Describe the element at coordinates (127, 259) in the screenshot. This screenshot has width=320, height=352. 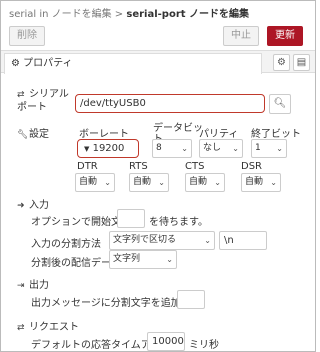
I see `deliver-value: 文字列` at that location.